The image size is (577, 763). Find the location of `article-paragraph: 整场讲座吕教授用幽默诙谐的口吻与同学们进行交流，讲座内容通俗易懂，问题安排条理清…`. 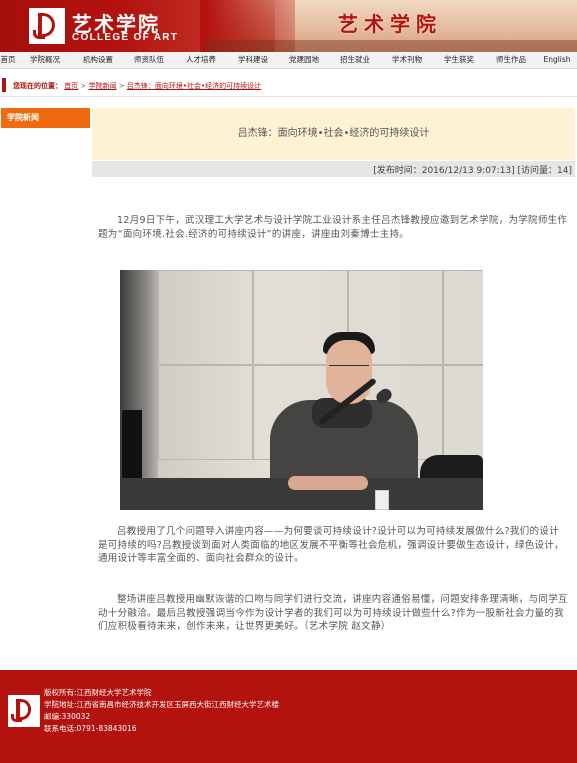

article-paragraph: 整场讲座吕教授用幽默诙谐的口吻与同学们进行交流，讲座内容通俗易懂，问题安排条理清… is located at coordinates (333, 613).